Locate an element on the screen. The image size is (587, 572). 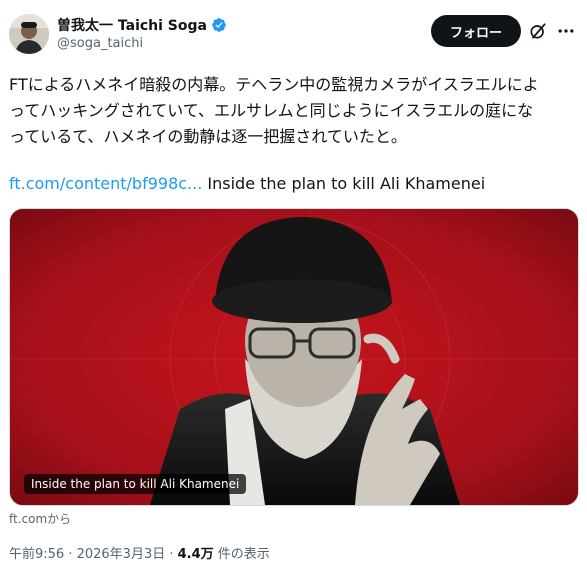
tweet-meta: 午前9:56 · 2026年3月3日 · 4.4万 件の表示 is located at coordinates (139, 552).